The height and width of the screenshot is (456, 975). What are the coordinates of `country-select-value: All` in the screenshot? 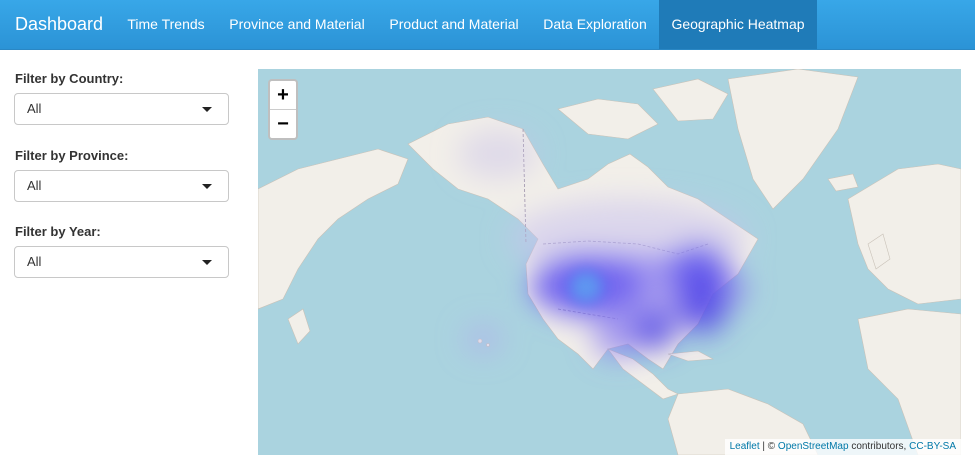 It's located at (34, 108).